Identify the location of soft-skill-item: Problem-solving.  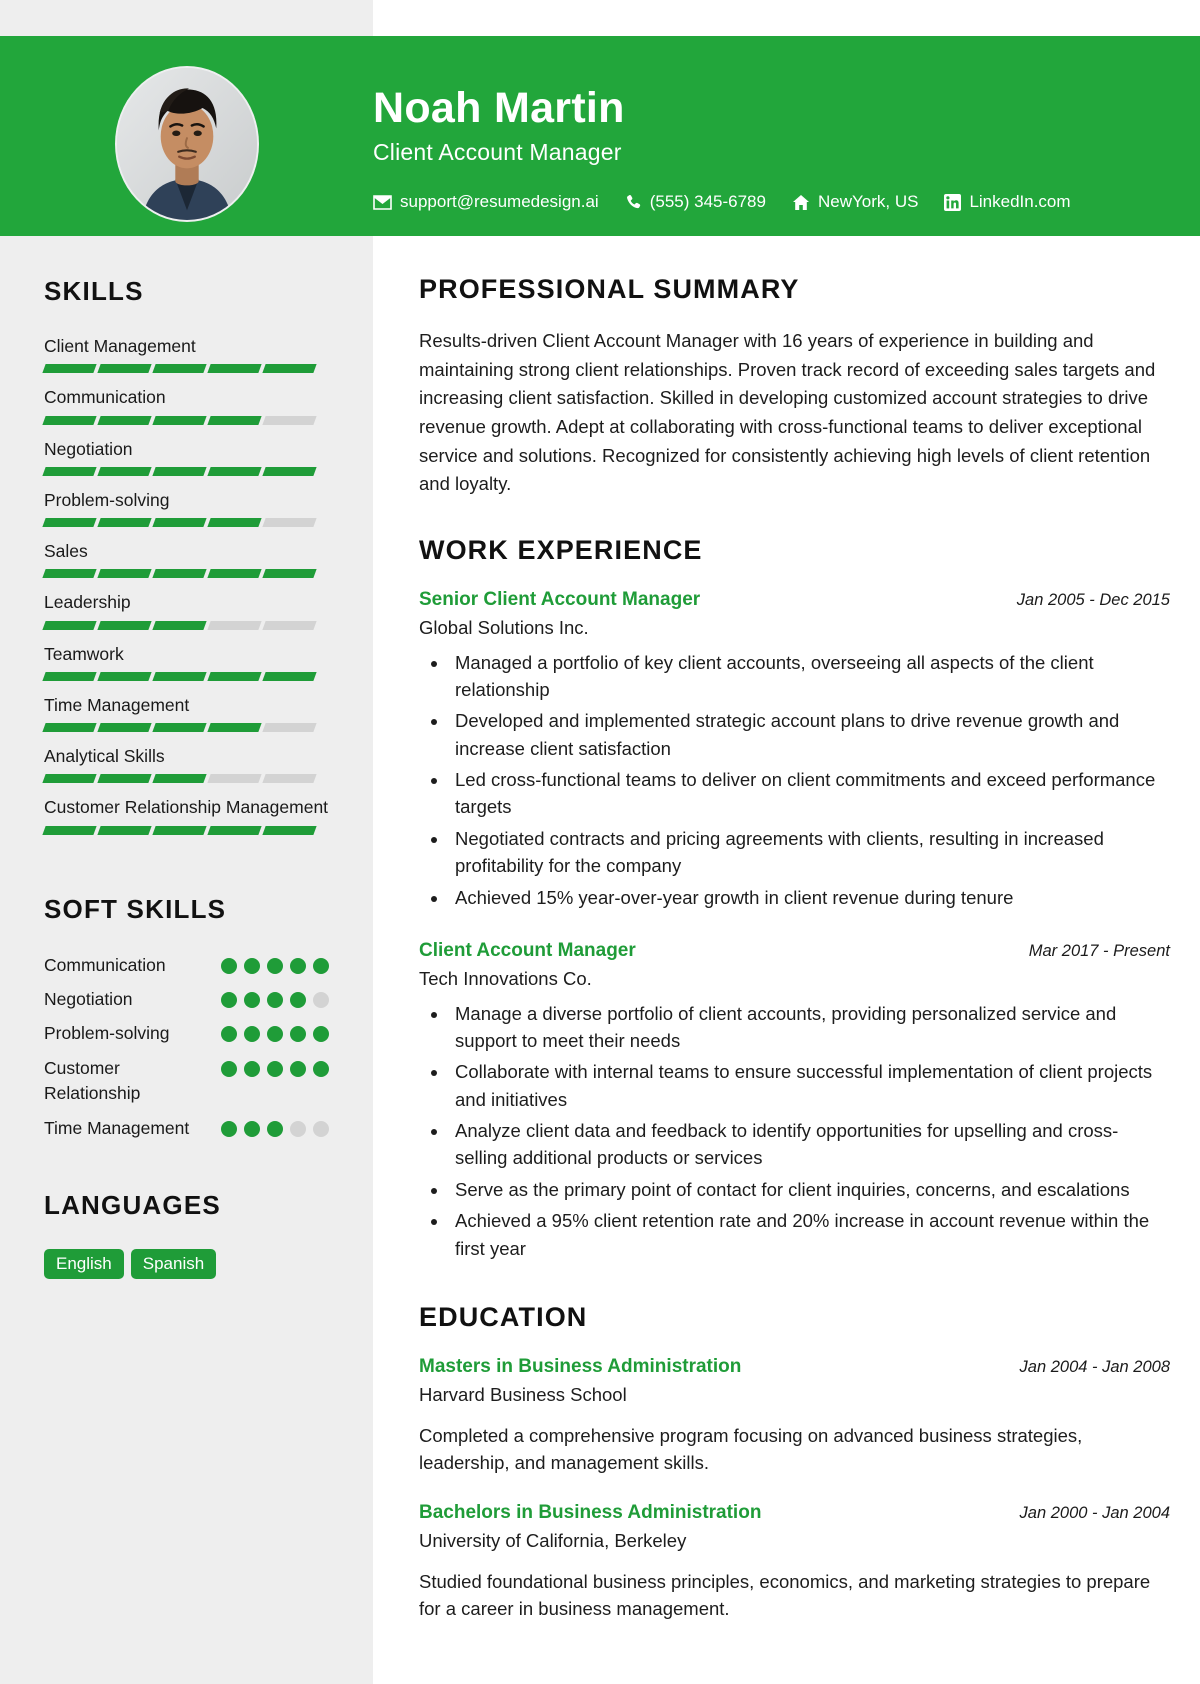
(186, 1033).